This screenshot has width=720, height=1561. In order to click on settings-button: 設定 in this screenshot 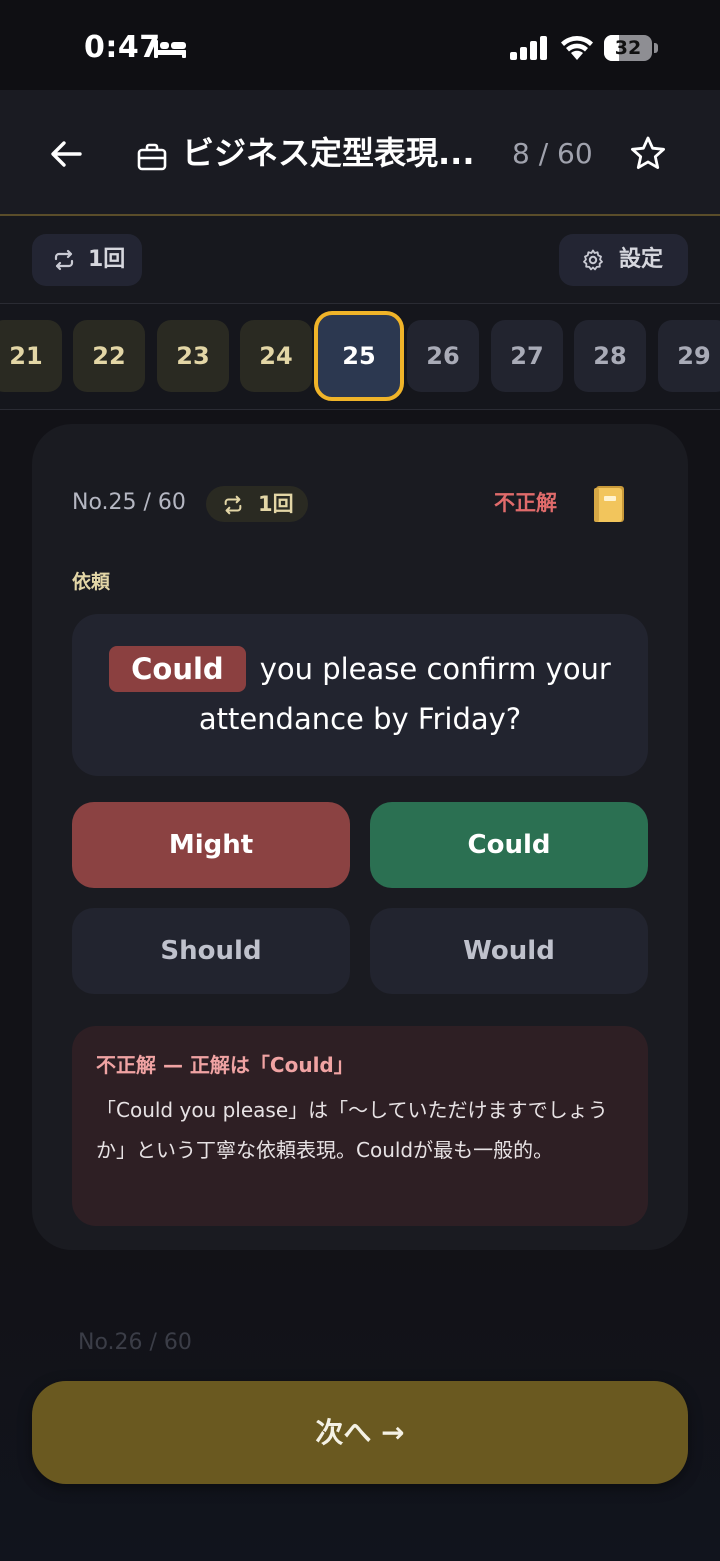, I will do `click(623, 260)`.